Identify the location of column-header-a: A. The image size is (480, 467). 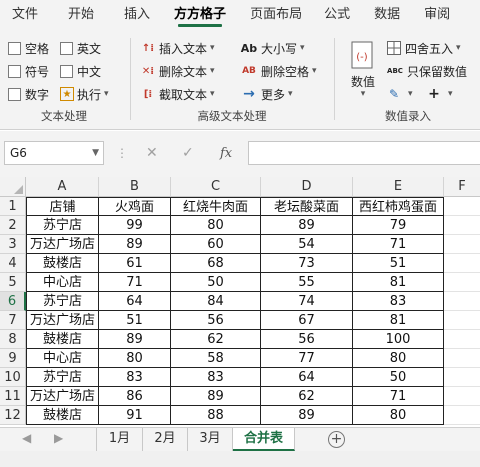
(62, 187).